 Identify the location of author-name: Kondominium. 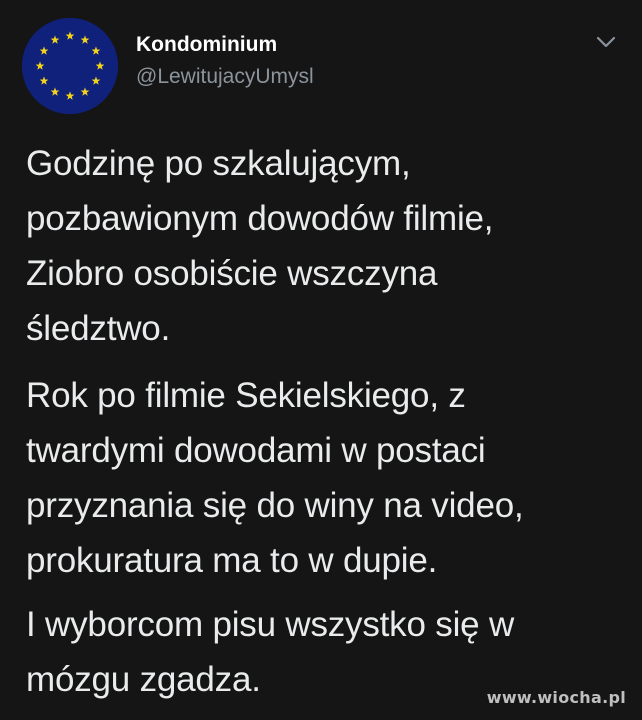
(225, 45).